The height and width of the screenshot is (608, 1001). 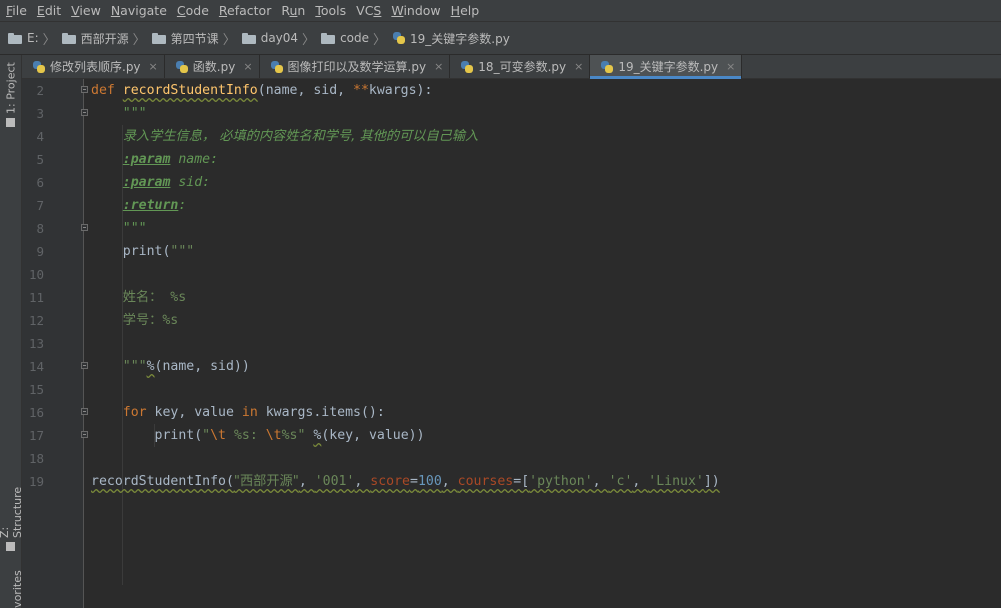 I want to click on tab-label: 函数.py, so click(x=214, y=67).